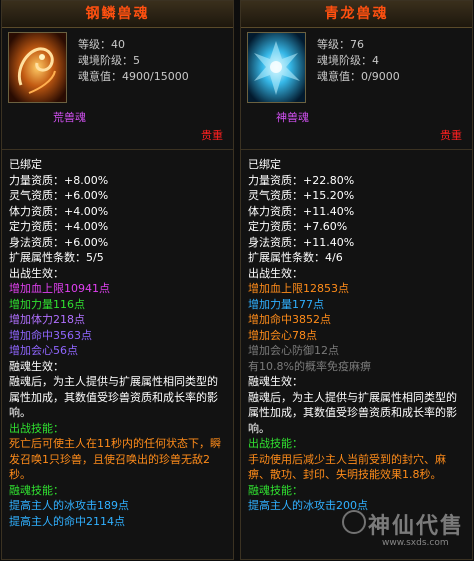 The height and width of the screenshot is (561, 474). What do you see at coordinates (69, 505) in the screenshot?
I see `fuse-skill: 提高主人的冰攻击189点` at bounding box center [69, 505].